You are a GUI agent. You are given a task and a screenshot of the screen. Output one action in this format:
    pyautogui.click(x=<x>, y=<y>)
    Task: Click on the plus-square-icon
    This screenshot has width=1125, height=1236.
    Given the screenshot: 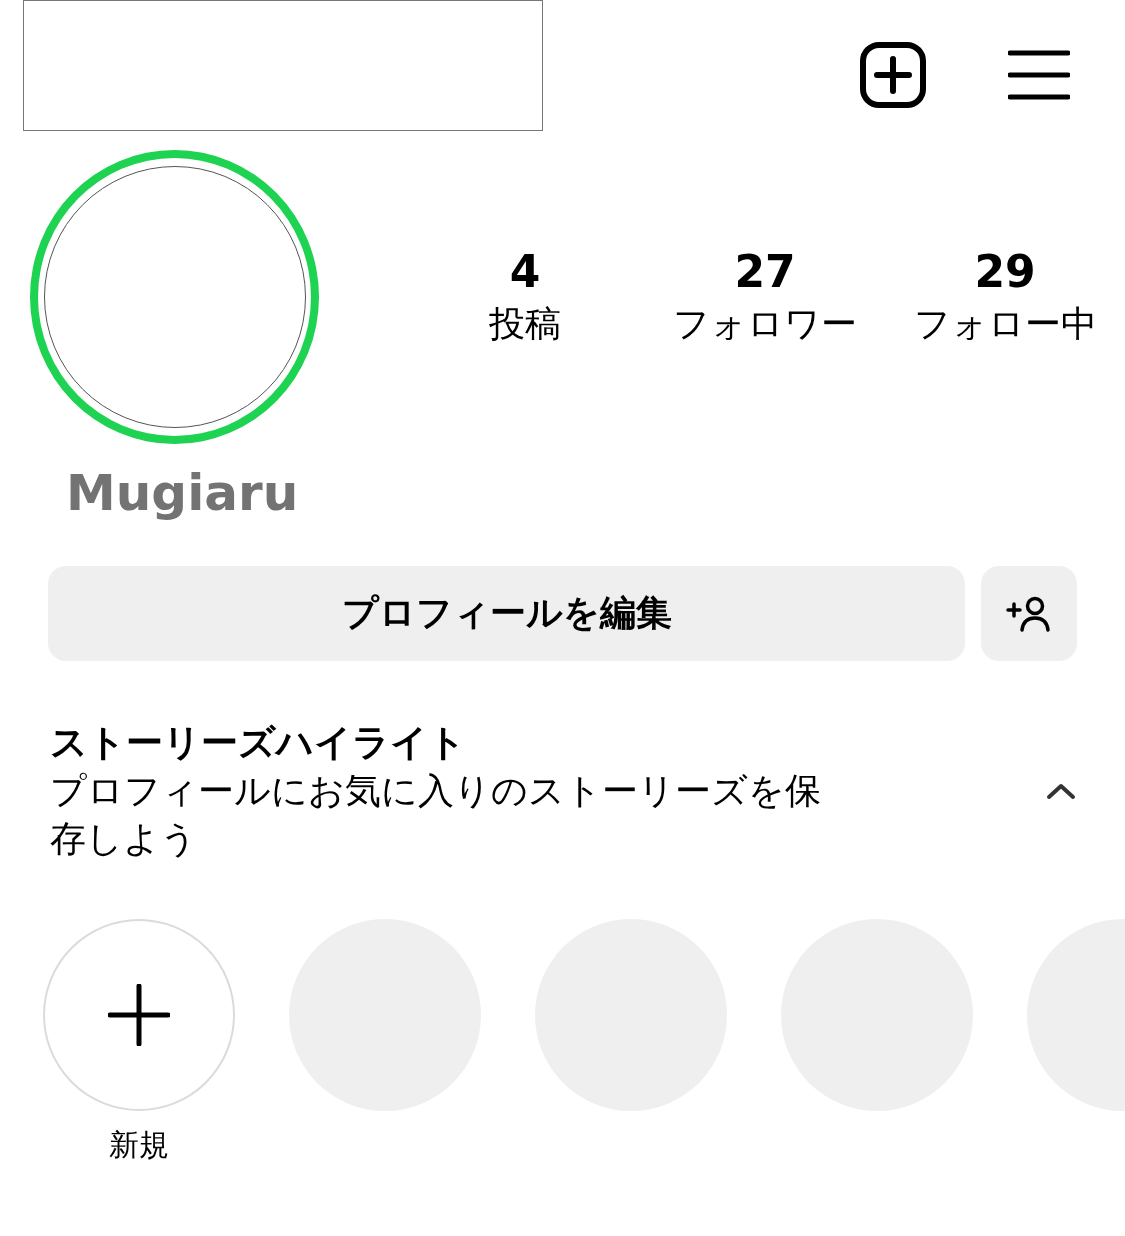 What is the action you would take?
    pyautogui.click(x=893, y=75)
    